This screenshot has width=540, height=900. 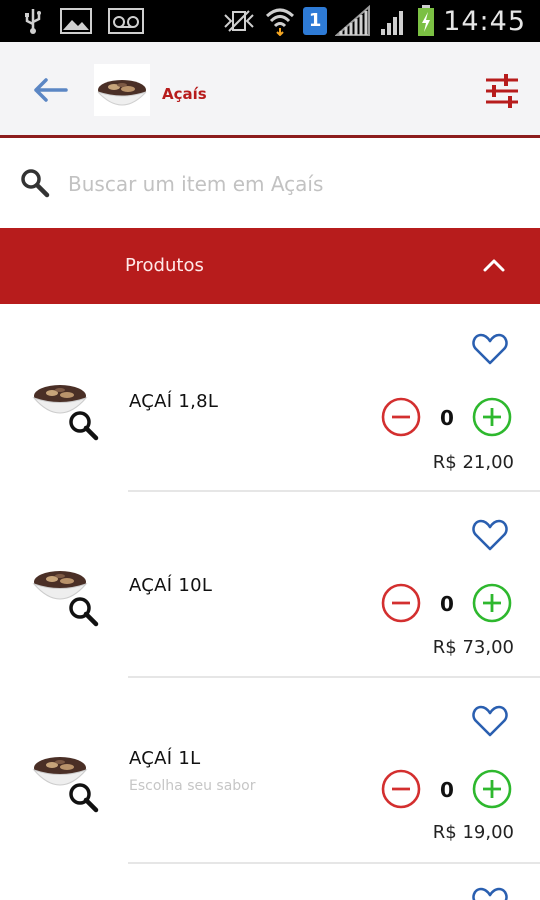 I want to click on product-description: Escolha seu sabor, so click(x=192, y=786).